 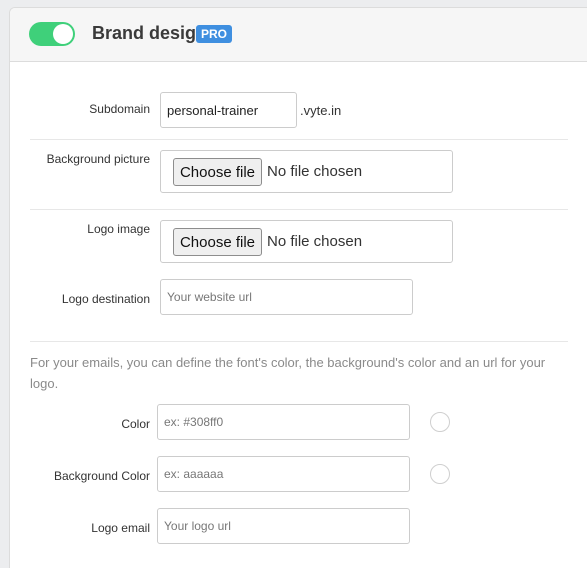 What do you see at coordinates (217, 172) in the screenshot?
I see `background-picture-choose-file-button: Choose file` at bounding box center [217, 172].